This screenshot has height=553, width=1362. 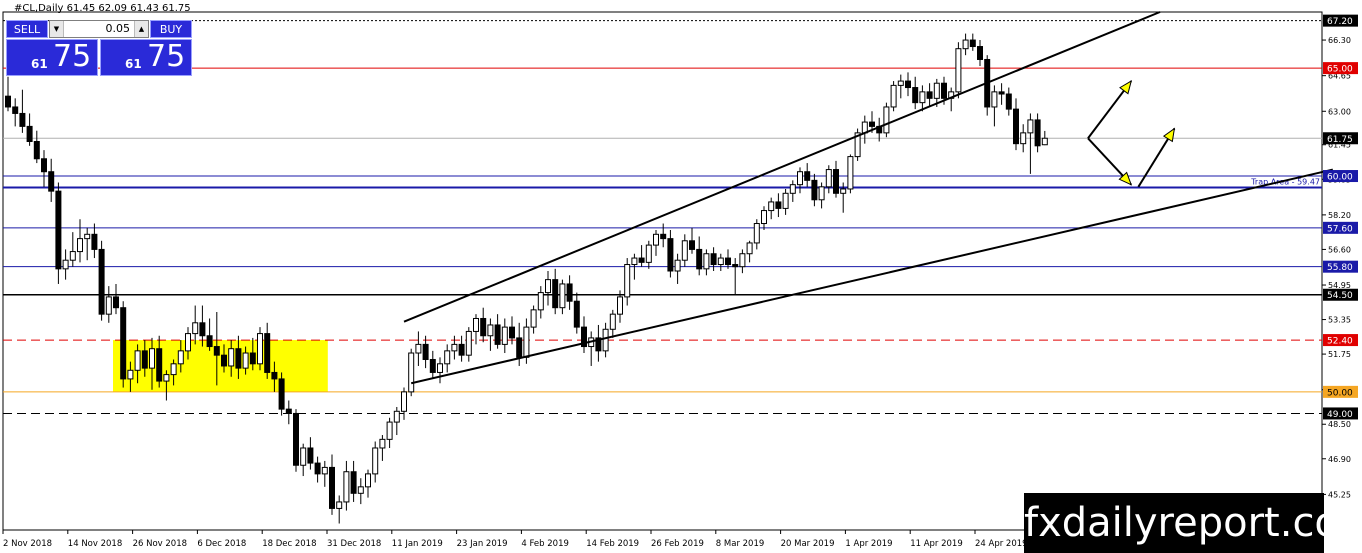 I want to click on price-mark-label: 67.20, so click(x=1340, y=22).